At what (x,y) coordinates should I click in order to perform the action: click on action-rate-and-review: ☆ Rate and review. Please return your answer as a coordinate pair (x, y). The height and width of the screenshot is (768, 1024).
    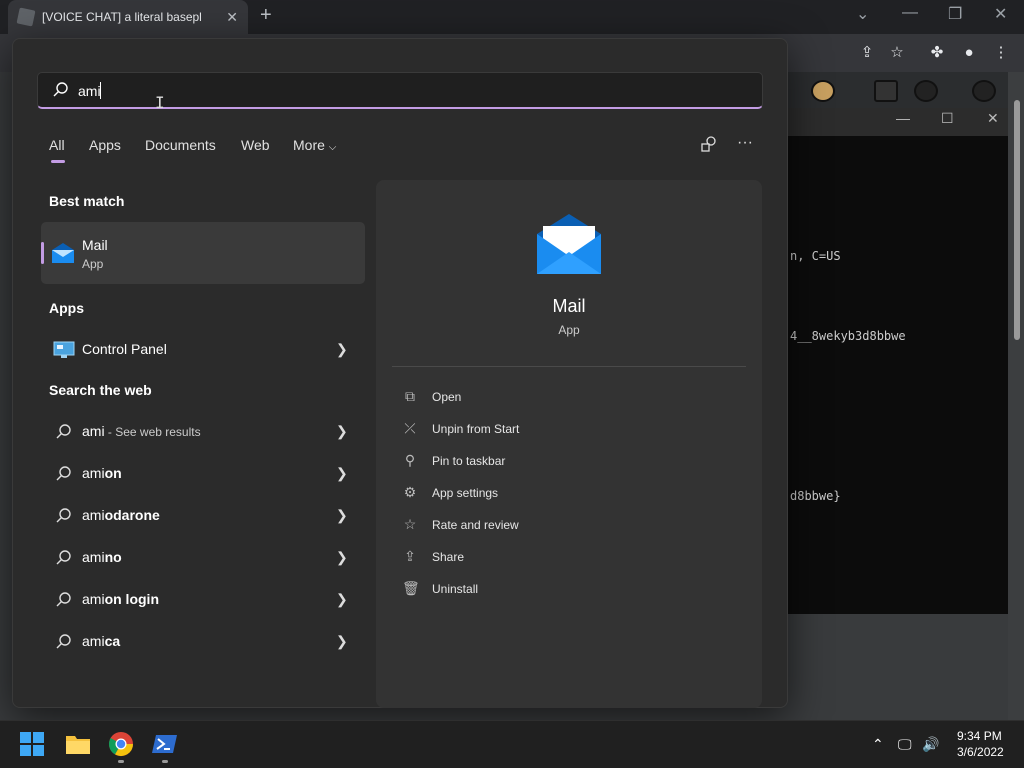
    Looking at the image, I should click on (552, 525).